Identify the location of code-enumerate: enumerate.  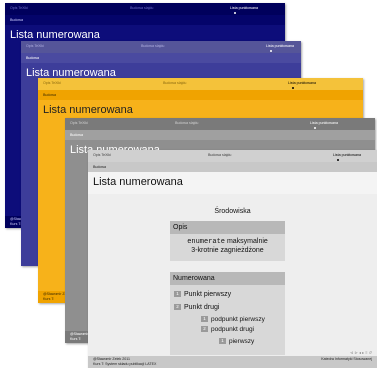
(206, 242).